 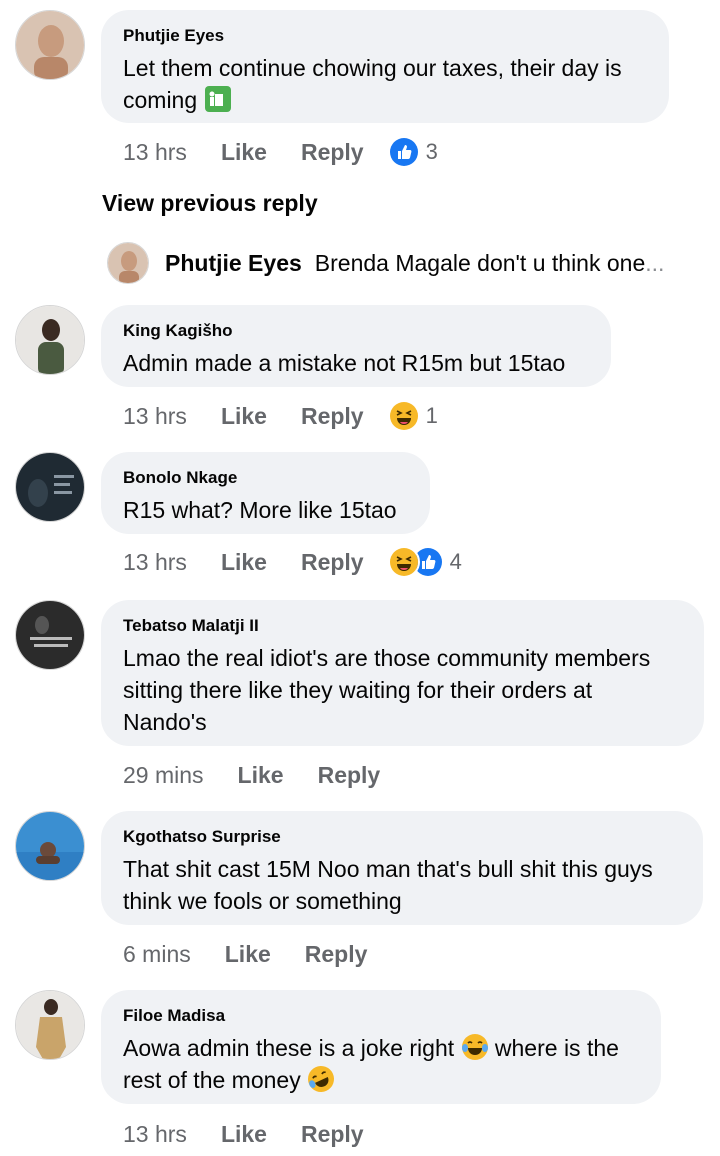 What do you see at coordinates (321, 1079) in the screenshot?
I see `rolling-laughing-emoji` at bounding box center [321, 1079].